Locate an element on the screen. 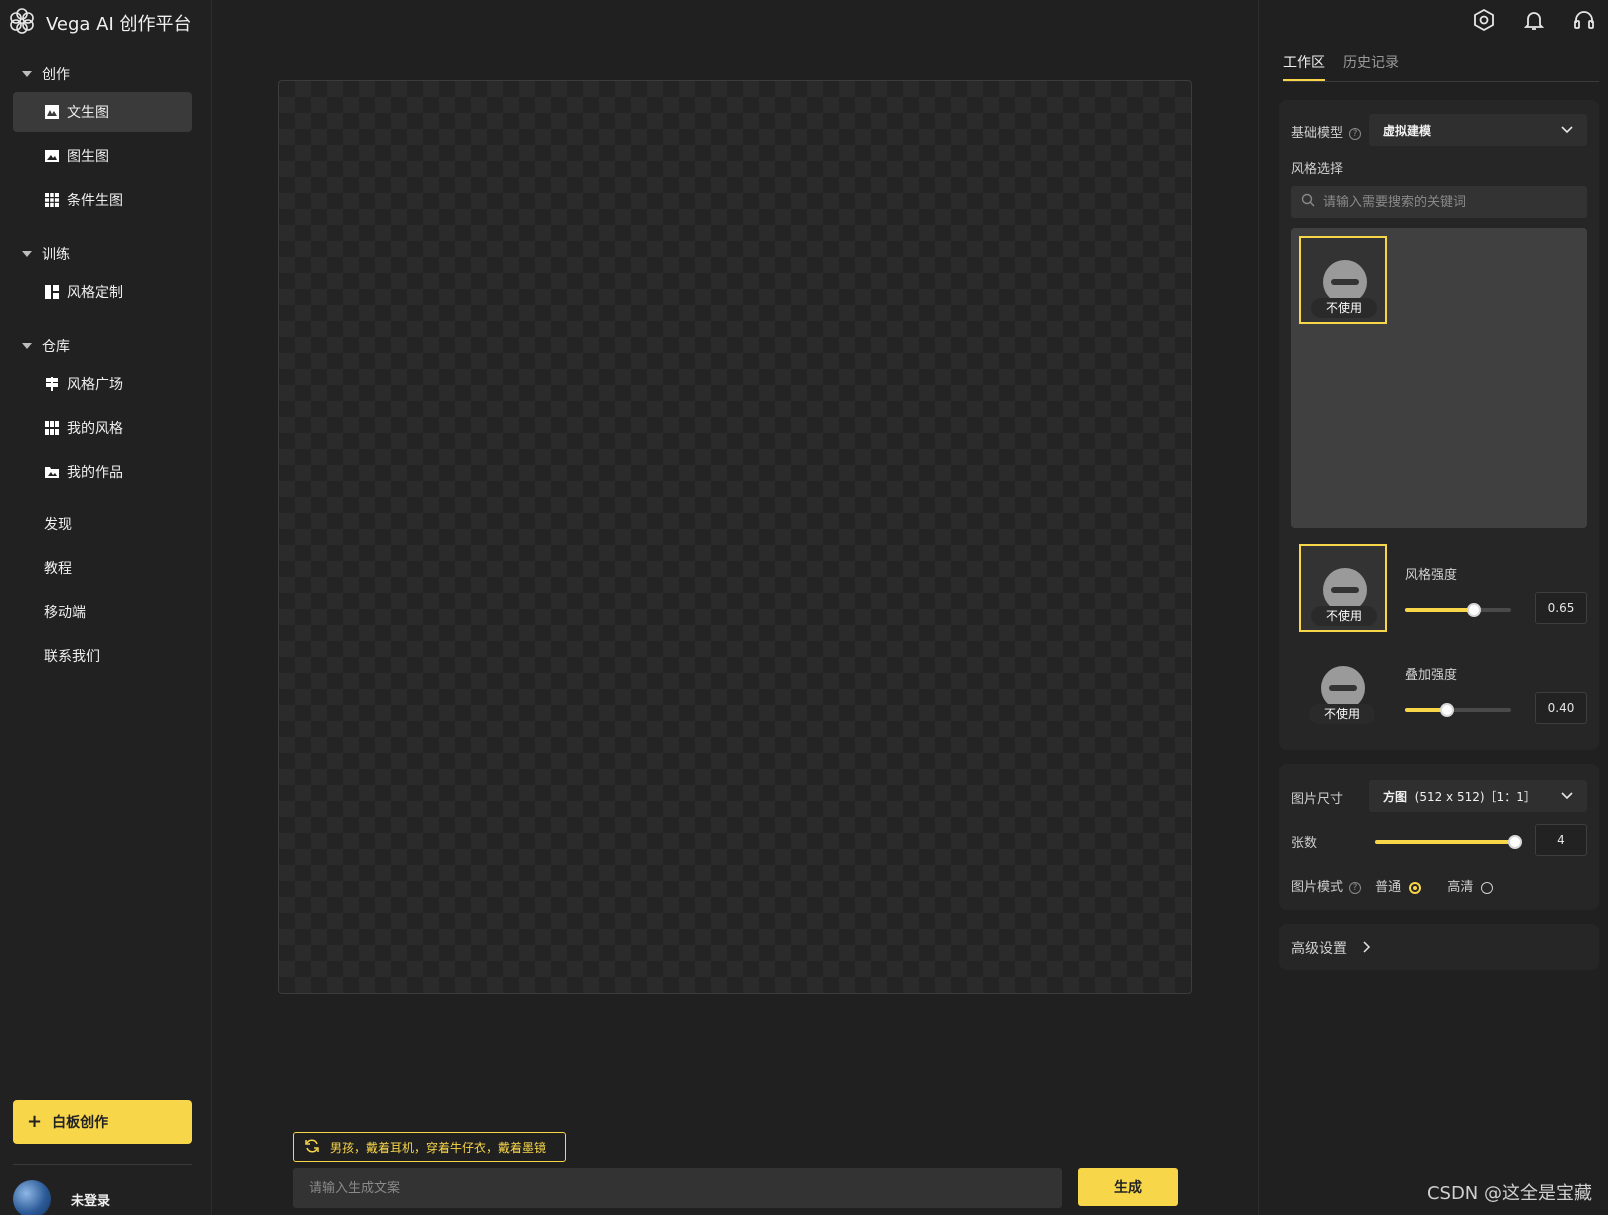 The width and height of the screenshot is (1608, 1215). radio-normal is located at coordinates (1415, 887).